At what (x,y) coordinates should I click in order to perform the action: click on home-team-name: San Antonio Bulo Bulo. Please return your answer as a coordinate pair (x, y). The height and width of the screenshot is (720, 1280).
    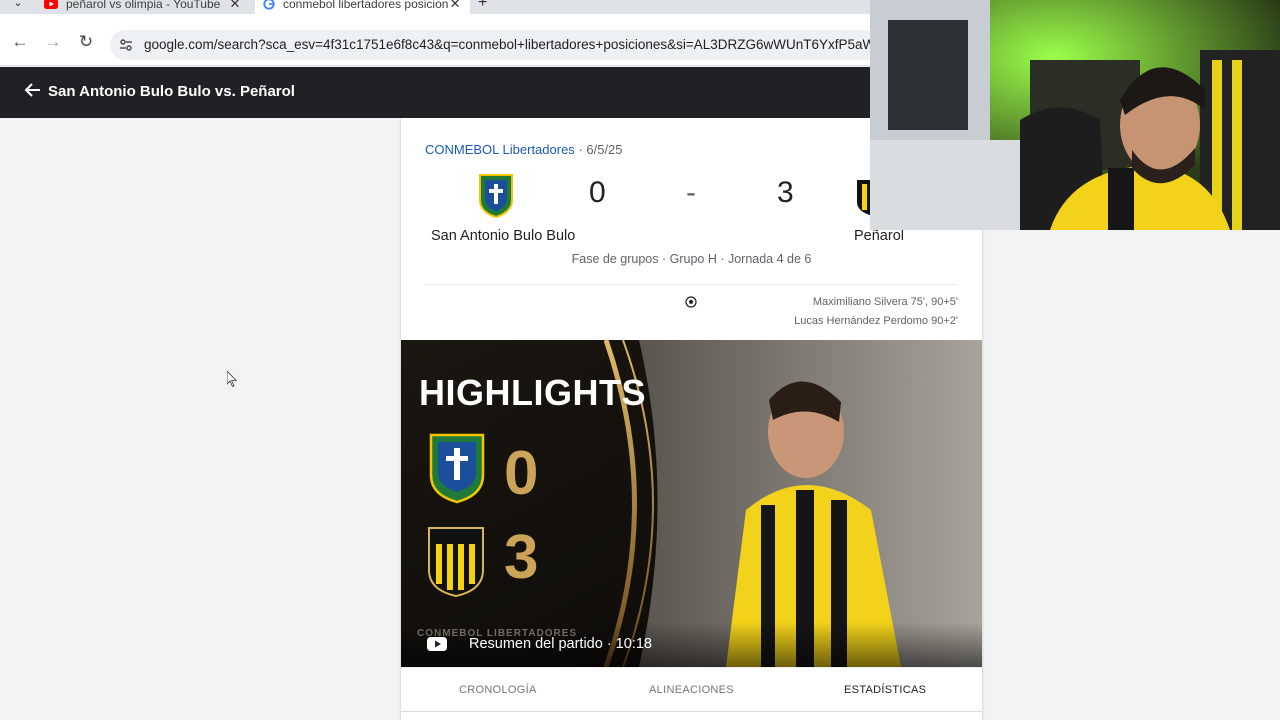
    Looking at the image, I should click on (503, 236).